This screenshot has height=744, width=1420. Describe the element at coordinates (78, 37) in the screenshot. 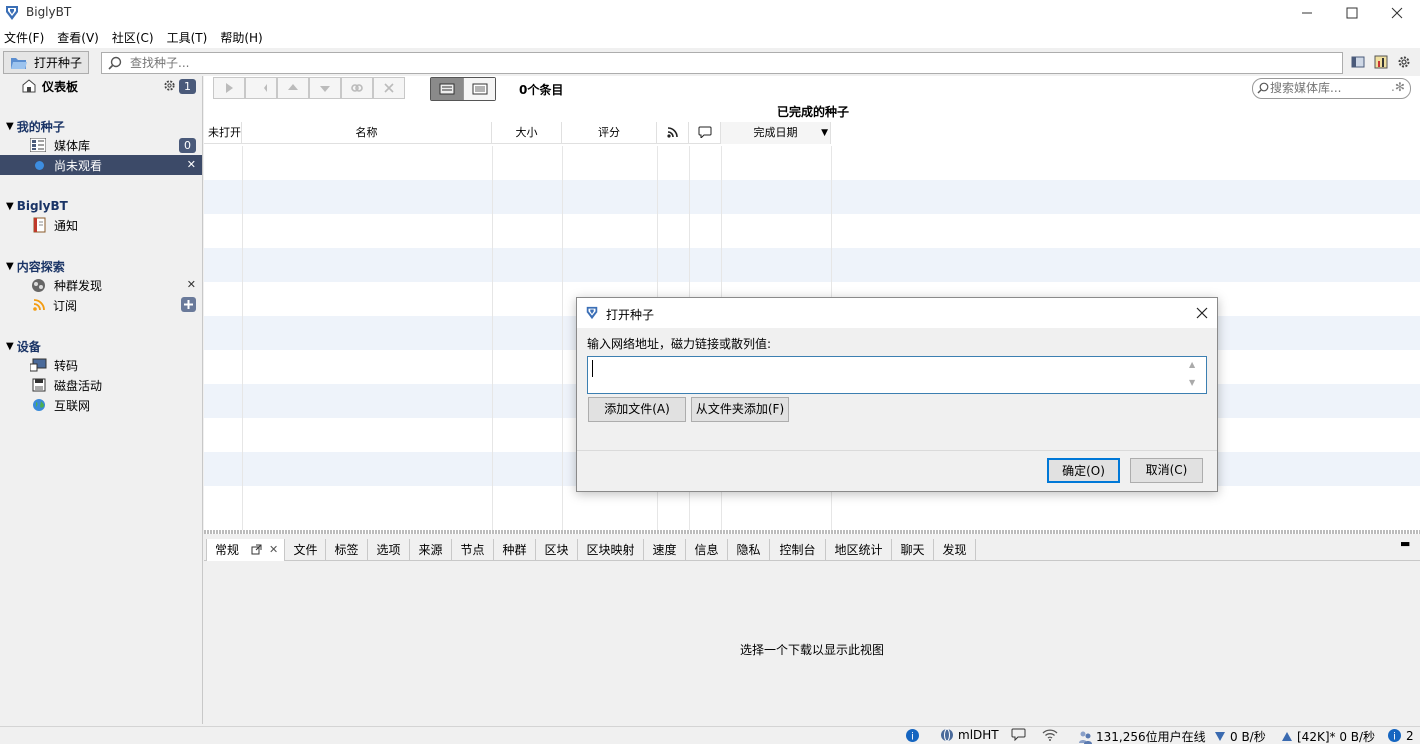

I see `menu-view: 查看(V)` at that location.